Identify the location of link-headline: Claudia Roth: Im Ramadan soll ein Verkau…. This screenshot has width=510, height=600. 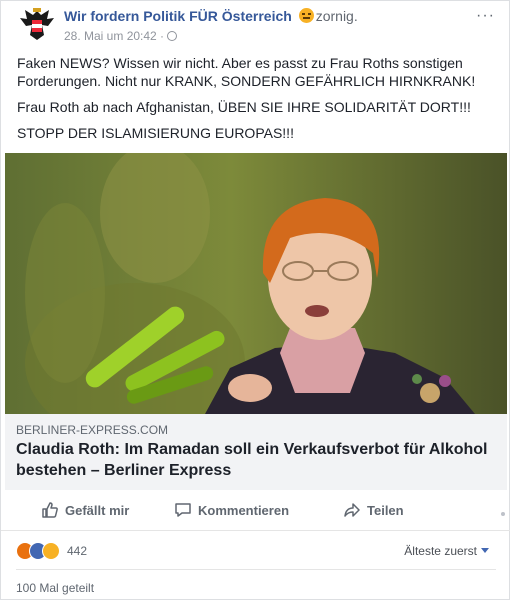
(256, 460).